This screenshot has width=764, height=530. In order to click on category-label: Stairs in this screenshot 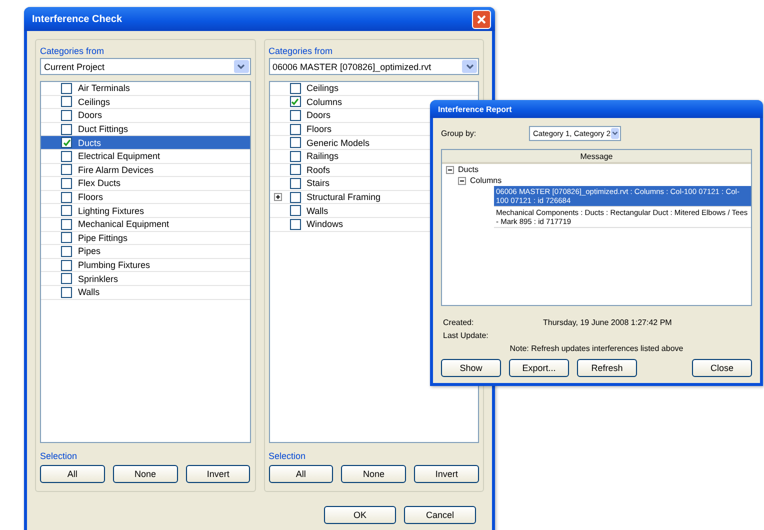, I will do `click(318, 183)`.